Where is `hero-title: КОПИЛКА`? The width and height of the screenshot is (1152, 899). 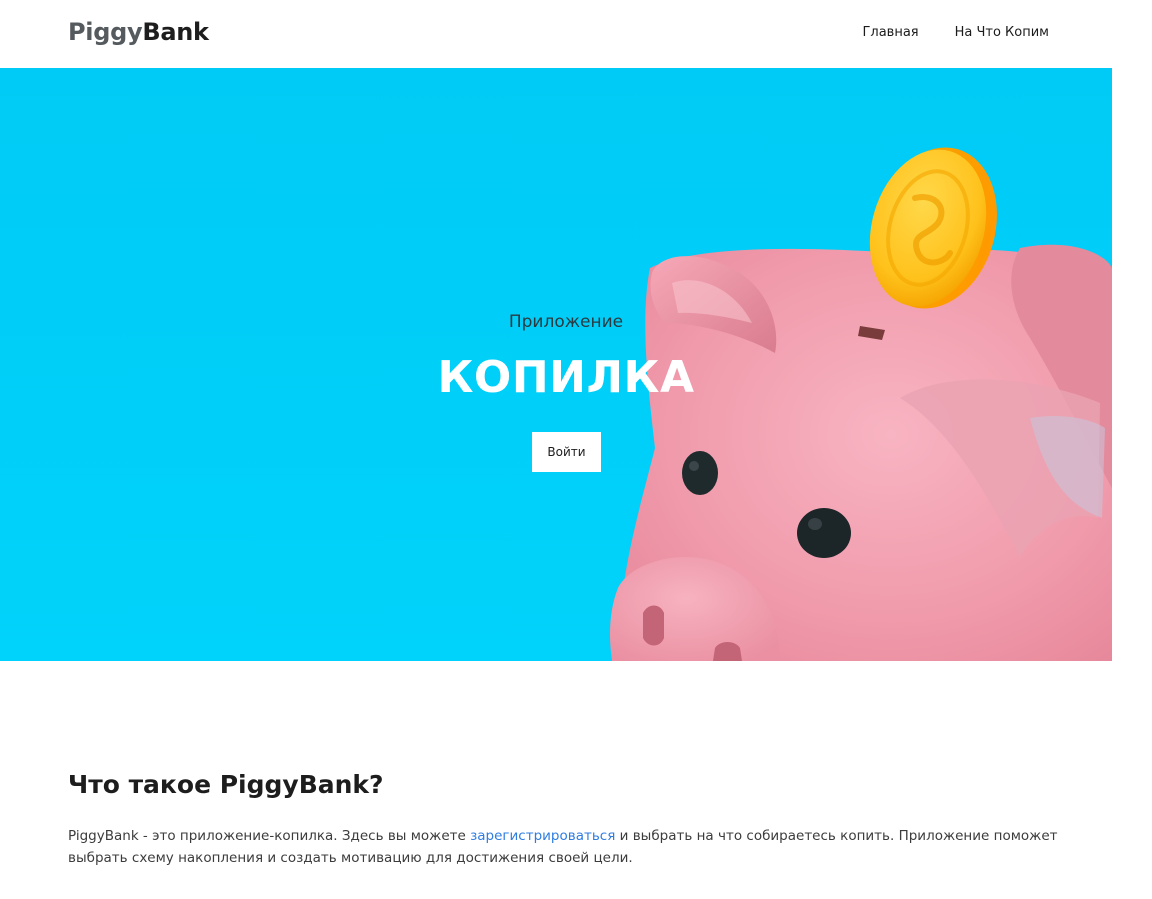 hero-title: КОПИЛКА is located at coordinates (566, 377).